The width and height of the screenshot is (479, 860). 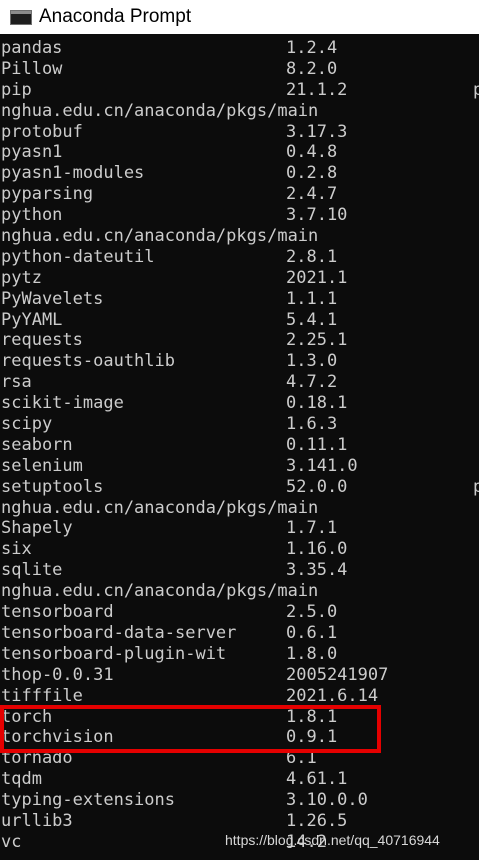 I want to click on console-line: PyYAML 5.4.1, so click(x=239, y=320).